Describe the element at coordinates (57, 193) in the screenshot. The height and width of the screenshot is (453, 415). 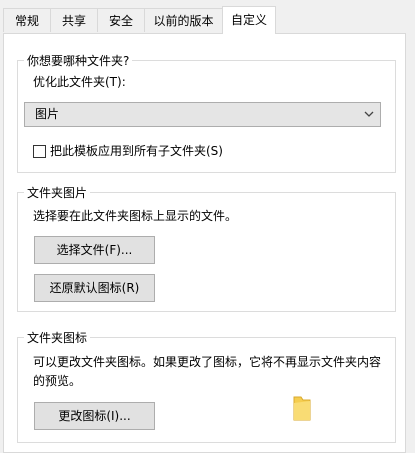
I see `folder-picture-legend: 文件夹图片` at that location.